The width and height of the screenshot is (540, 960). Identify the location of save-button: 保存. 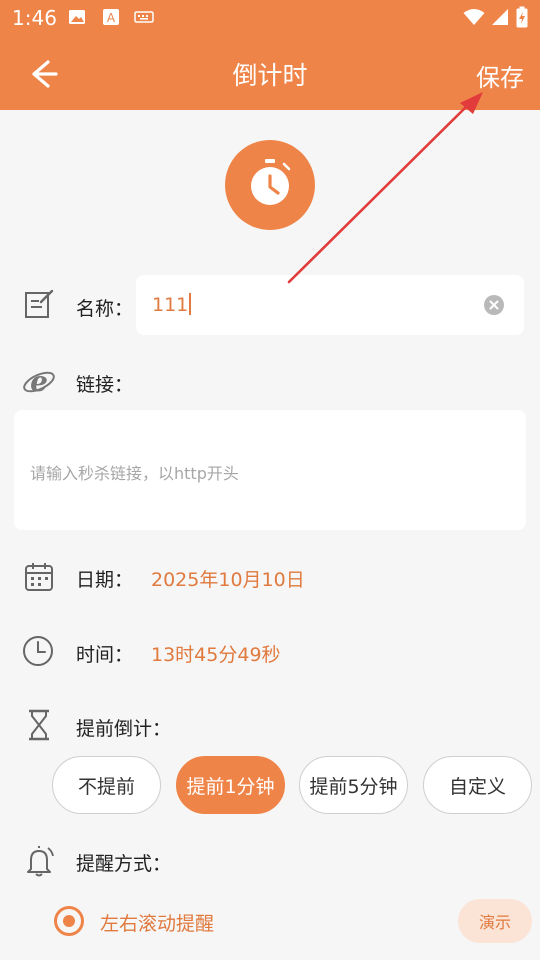
(500, 75).